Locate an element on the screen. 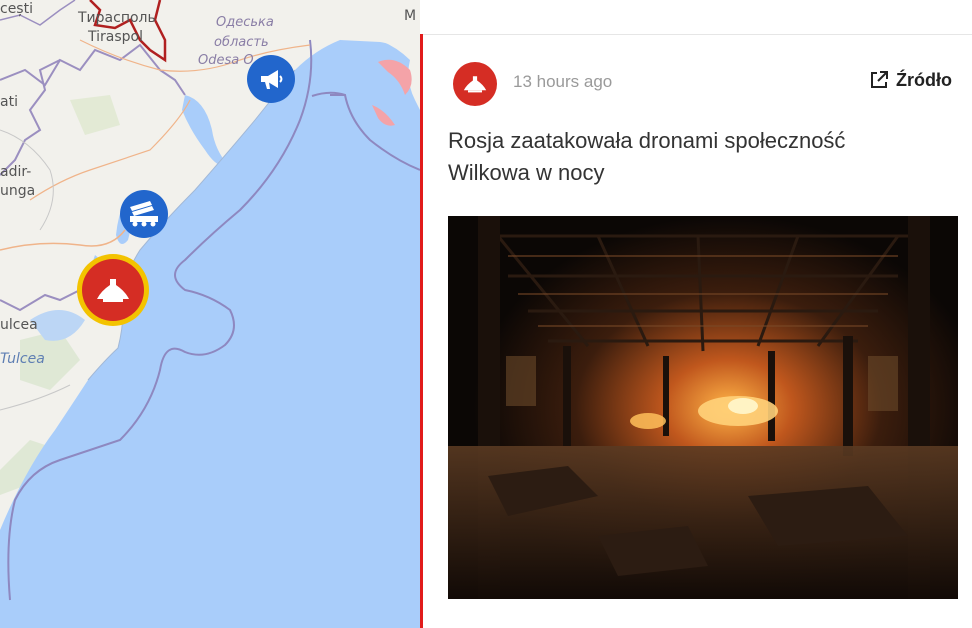  map-marker-launcher is located at coordinates (144, 214).